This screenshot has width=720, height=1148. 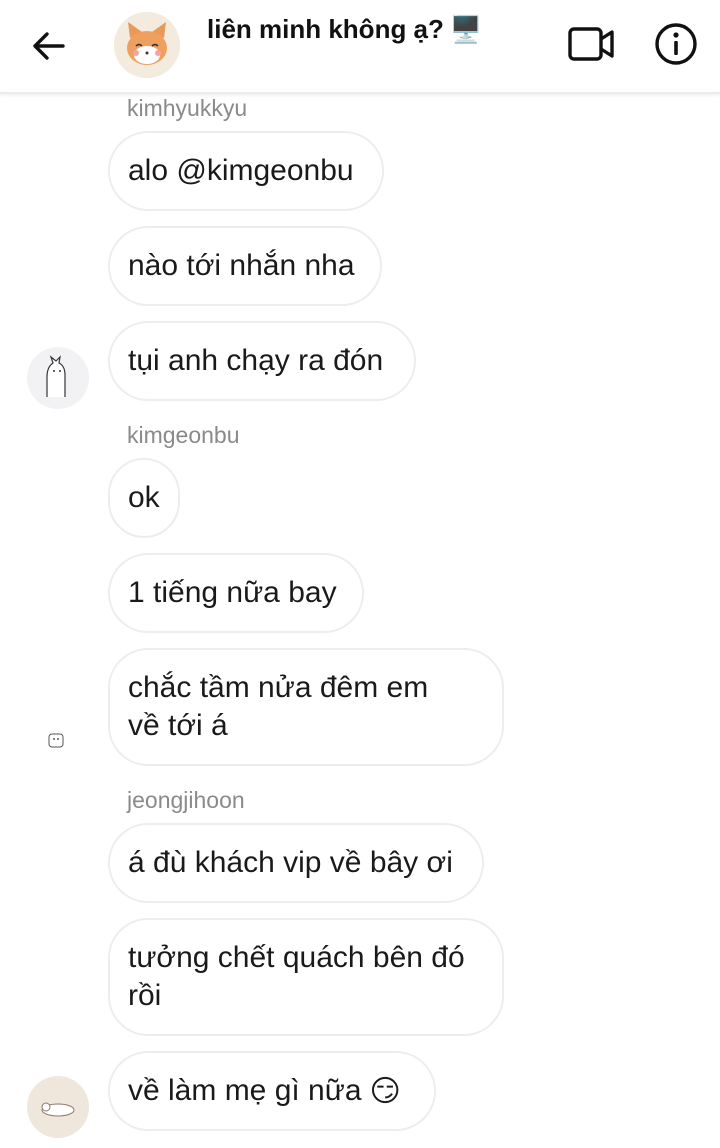 I want to click on chat-title-text: liên minh không ạ?, so click(x=325, y=29).